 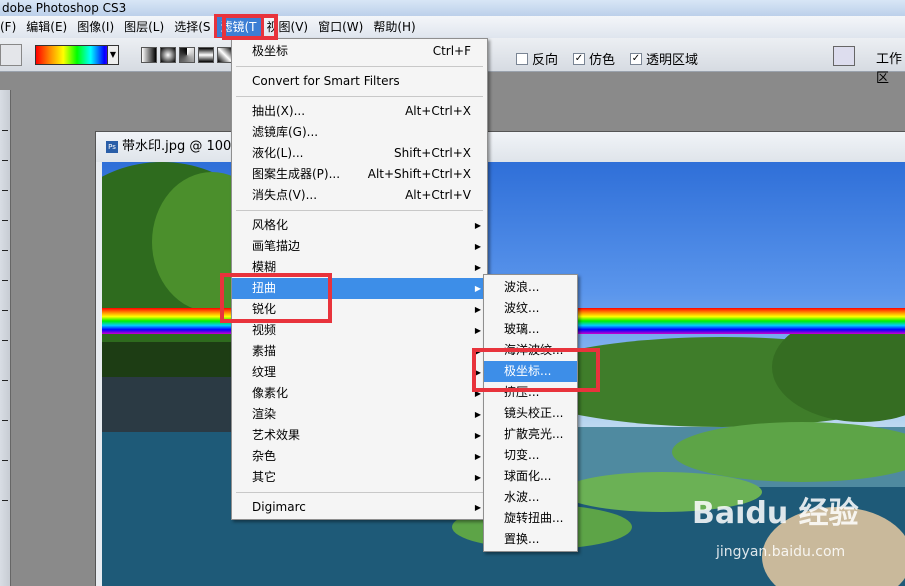 What do you see at coordinates (359, 195) in the screenshot?
I see `menu-item-vanishing-point: 消失点(V)... Alt+Ctrl+V` at bounding box center [359, 195].